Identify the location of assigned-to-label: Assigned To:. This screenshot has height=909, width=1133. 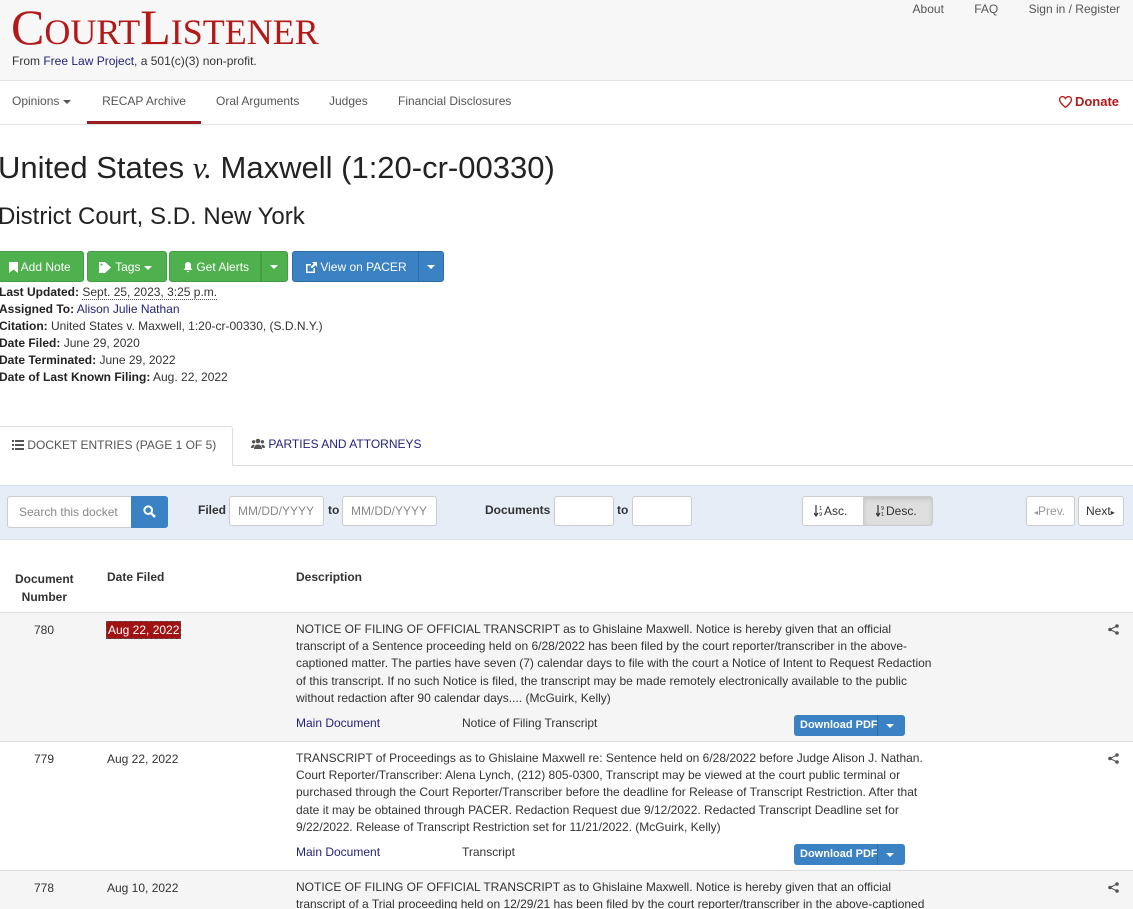
(37, 309).